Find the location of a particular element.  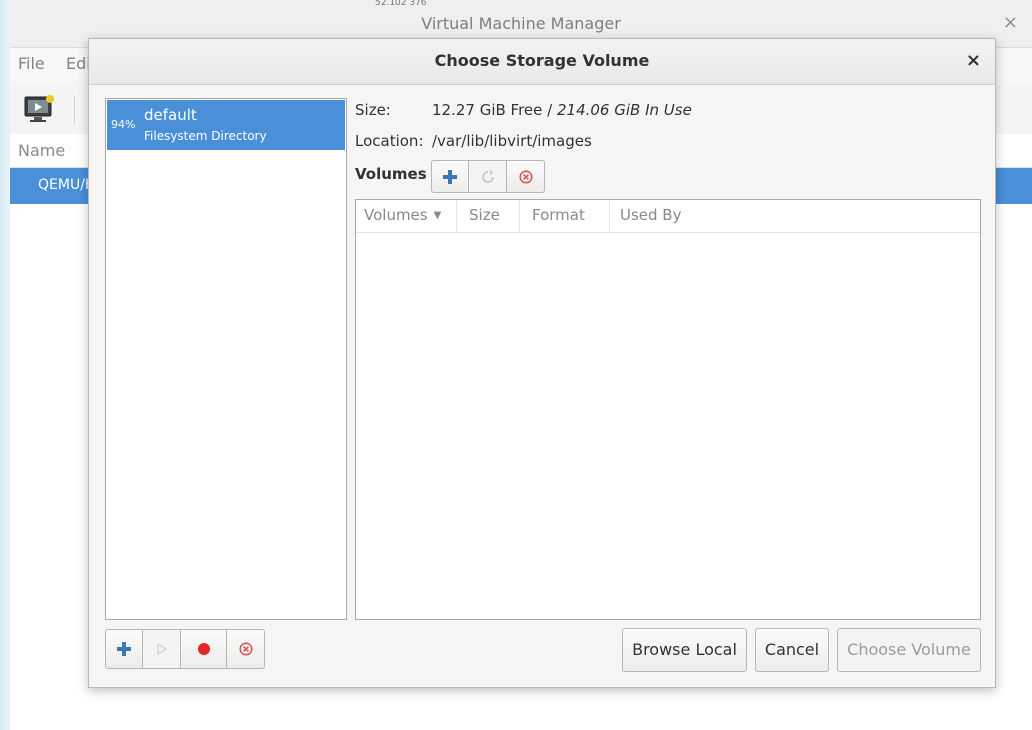

refresh-volumes-button is located at coordinates (488, 176).